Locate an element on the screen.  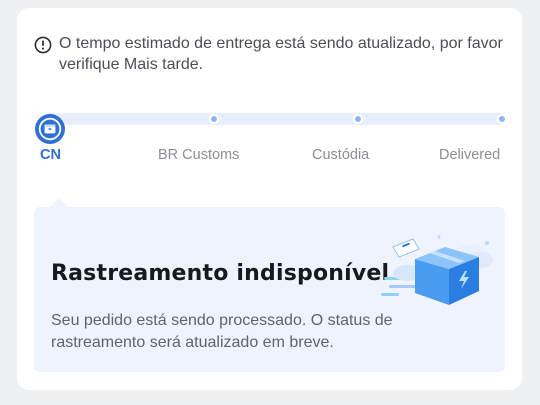
step-dot-delivered is located at coordinates (502, 119).